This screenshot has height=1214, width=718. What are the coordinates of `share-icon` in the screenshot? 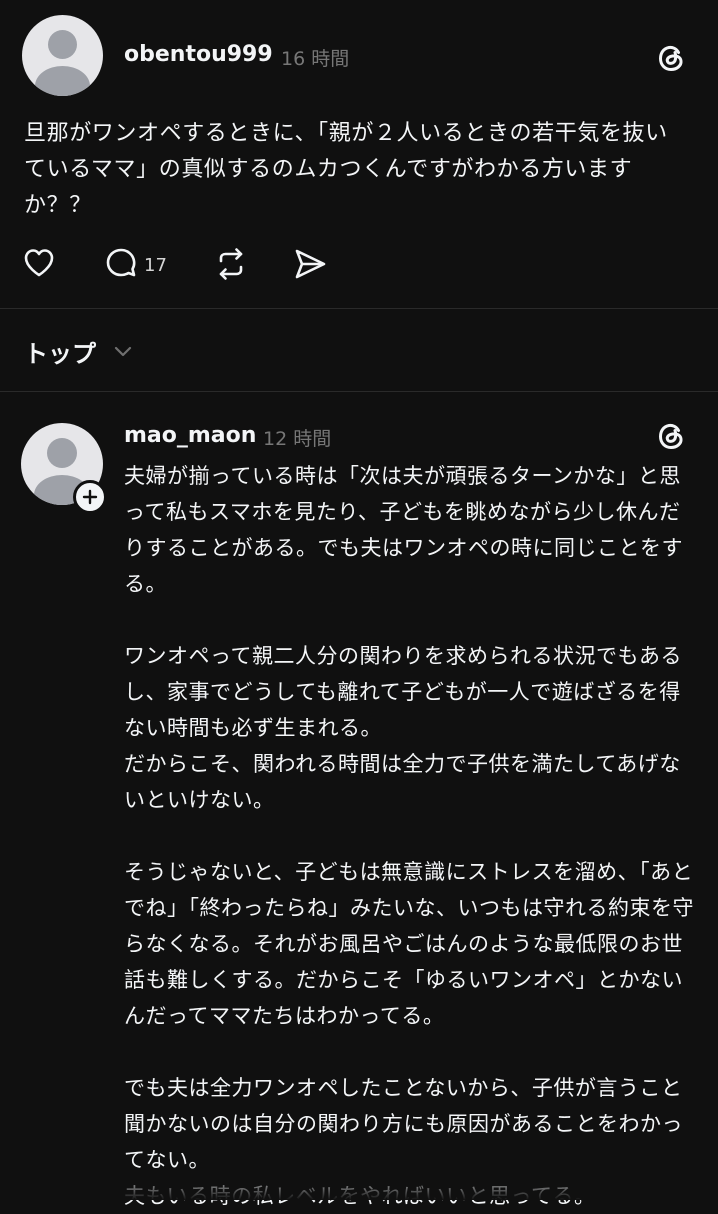 It's located at (310, 266).